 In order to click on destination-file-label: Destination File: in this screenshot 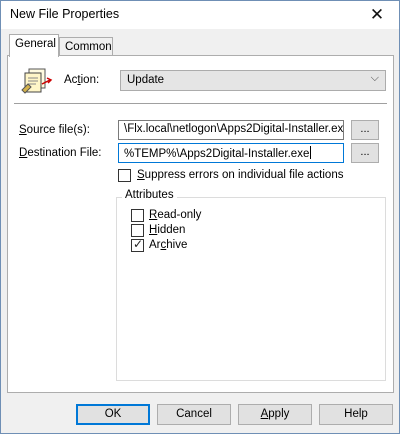, I will do `click(60, 153)`.